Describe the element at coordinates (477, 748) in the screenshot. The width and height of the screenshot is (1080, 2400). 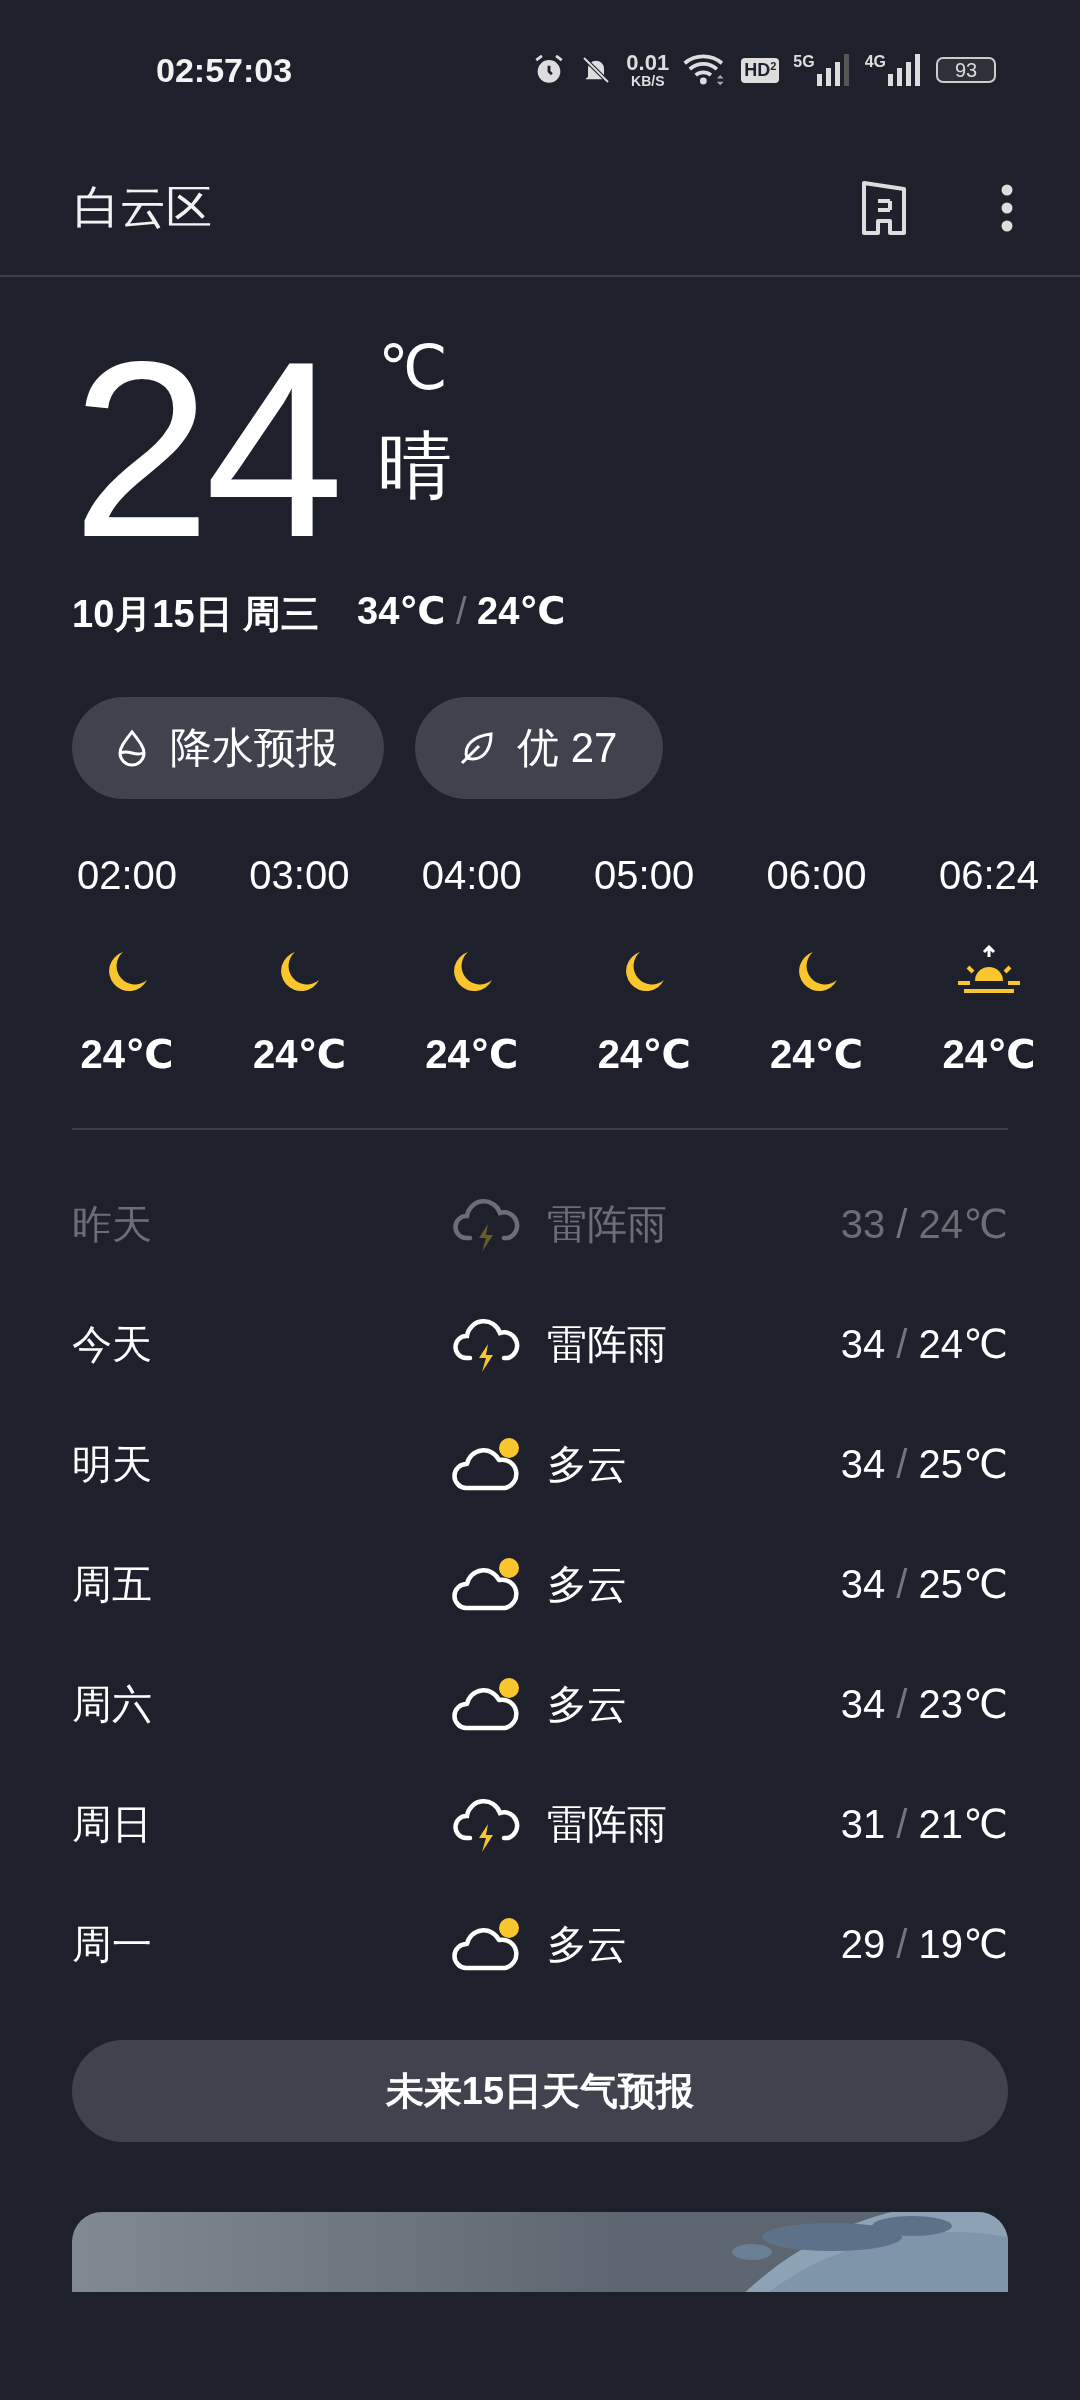
I see `leaf-icon` at that location.